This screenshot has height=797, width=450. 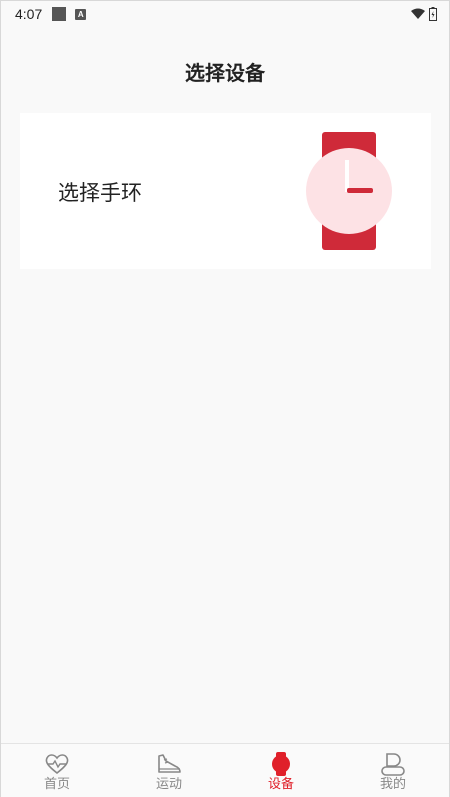 I want to click on nav-label-home: 首页, so click(x=56, y=784).